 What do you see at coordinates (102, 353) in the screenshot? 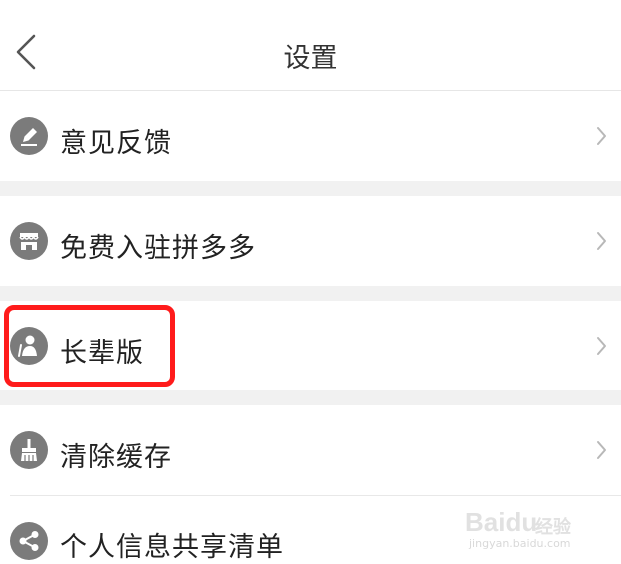
I see `settings-item-label: 长辈版` at bounding box center [102, 353].